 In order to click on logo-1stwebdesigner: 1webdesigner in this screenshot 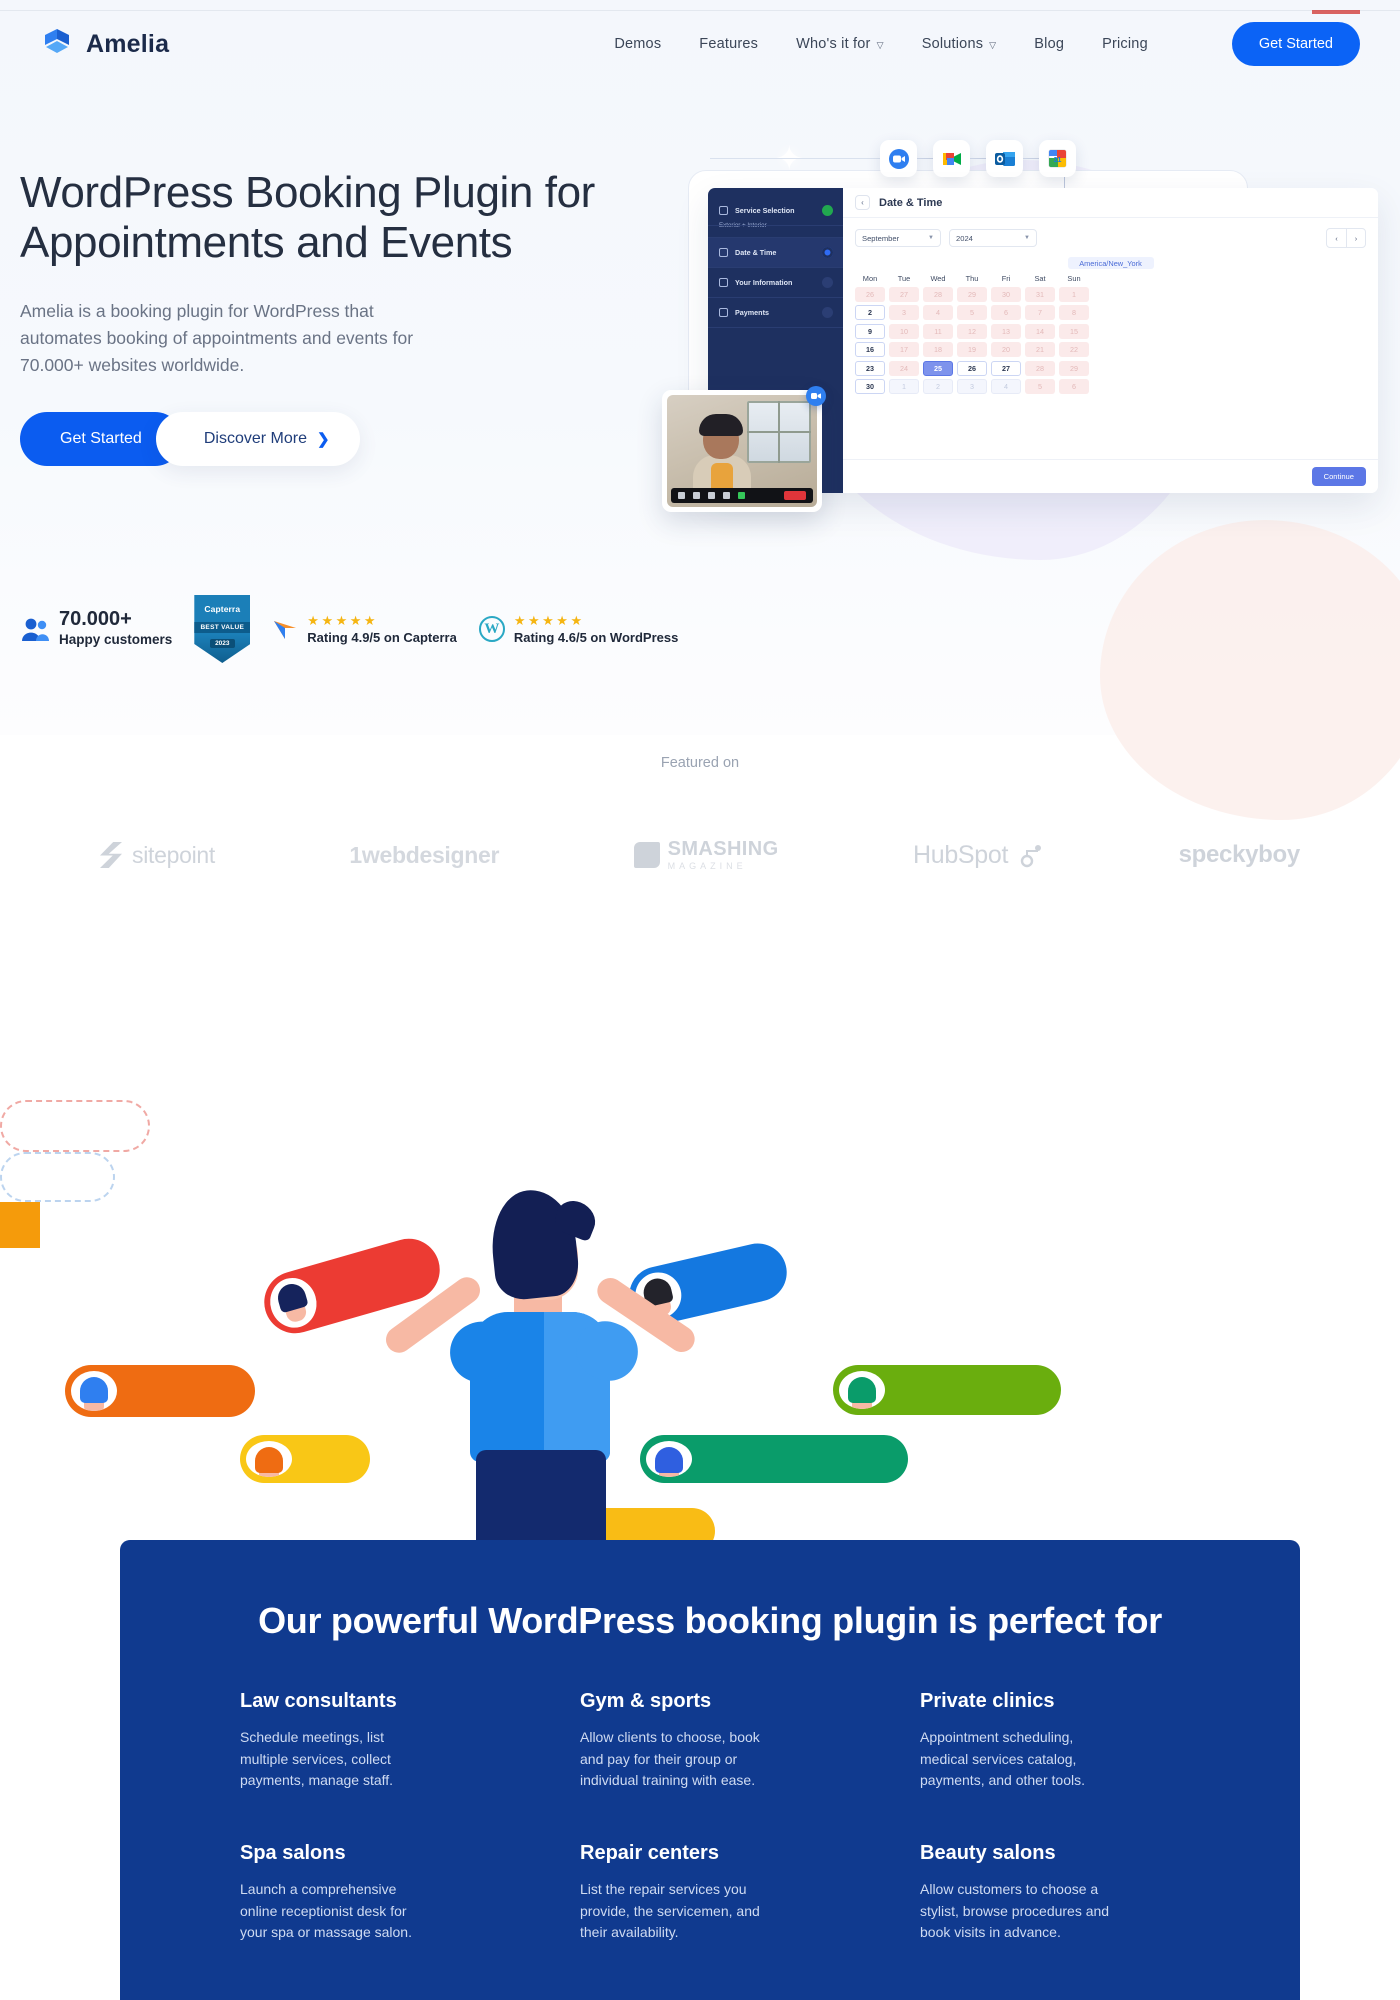, I will do `click(424, 855)`.